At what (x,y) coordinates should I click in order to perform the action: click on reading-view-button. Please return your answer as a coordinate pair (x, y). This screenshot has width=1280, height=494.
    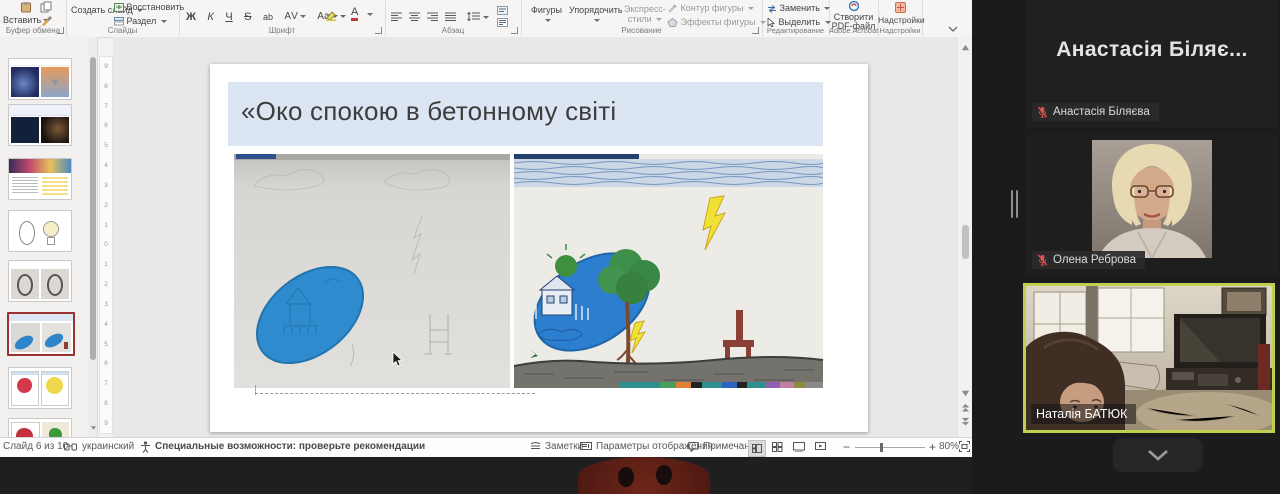
    Looking at the image, I should click on (799, 448).